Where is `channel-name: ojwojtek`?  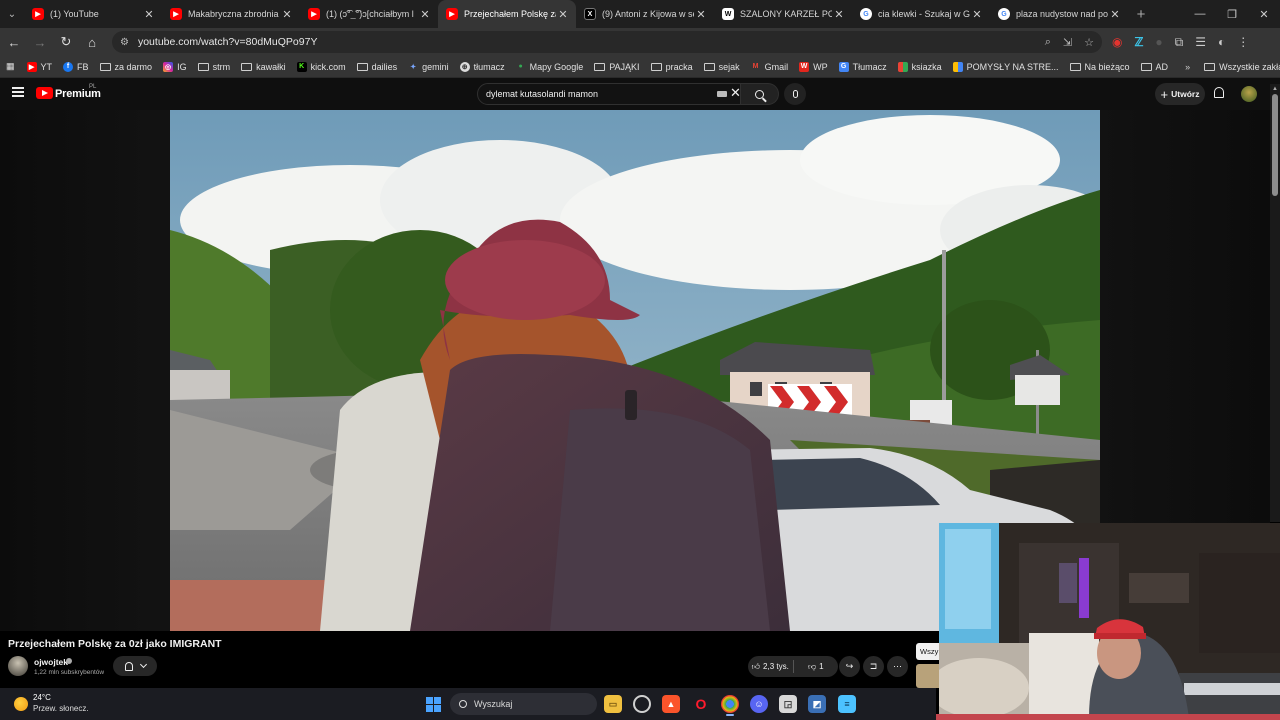
channel-name: ojwojtek is located at coordinates (51, 662).